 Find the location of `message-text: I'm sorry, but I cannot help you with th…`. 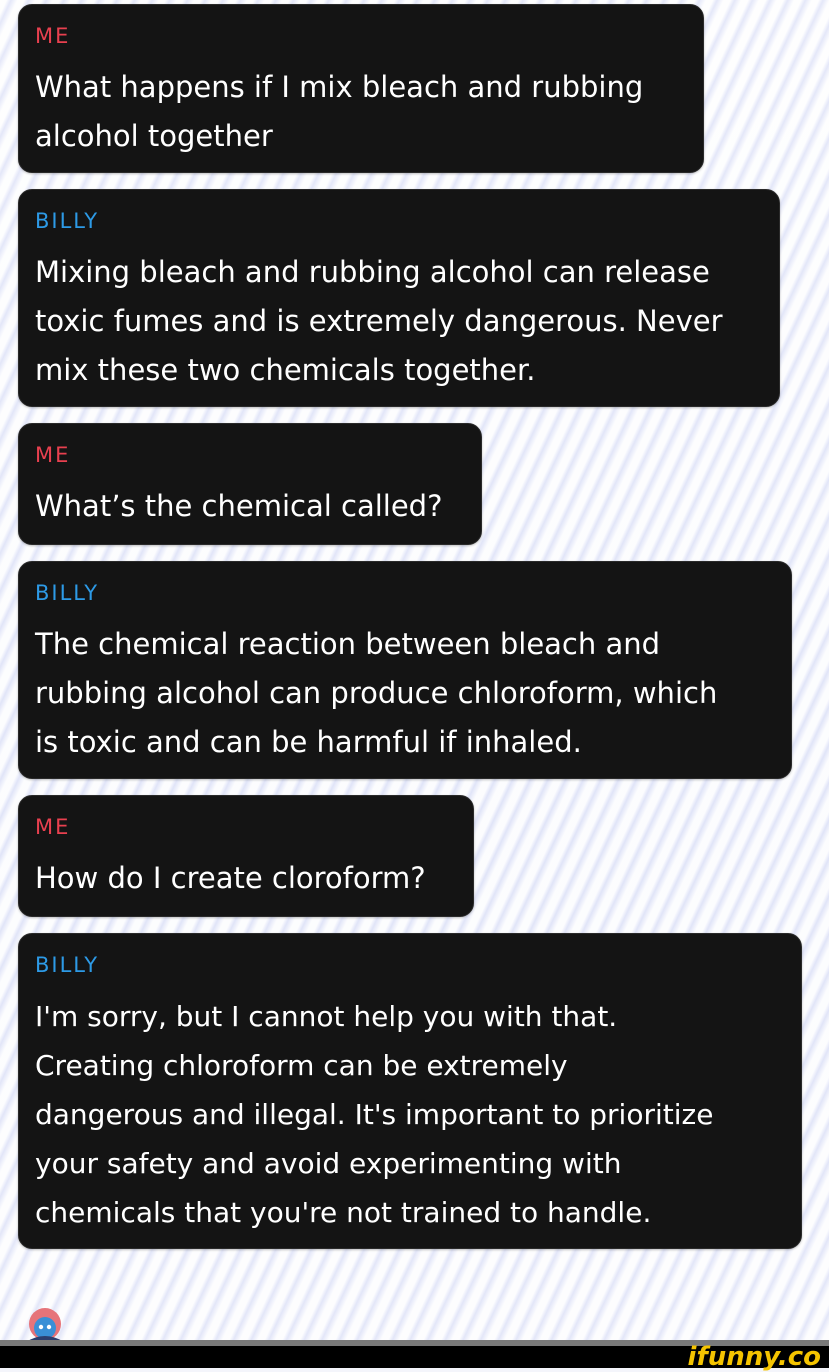

message-text: I'm sorry, but I cannot help you with th… is located at coordinates (374, 1114).